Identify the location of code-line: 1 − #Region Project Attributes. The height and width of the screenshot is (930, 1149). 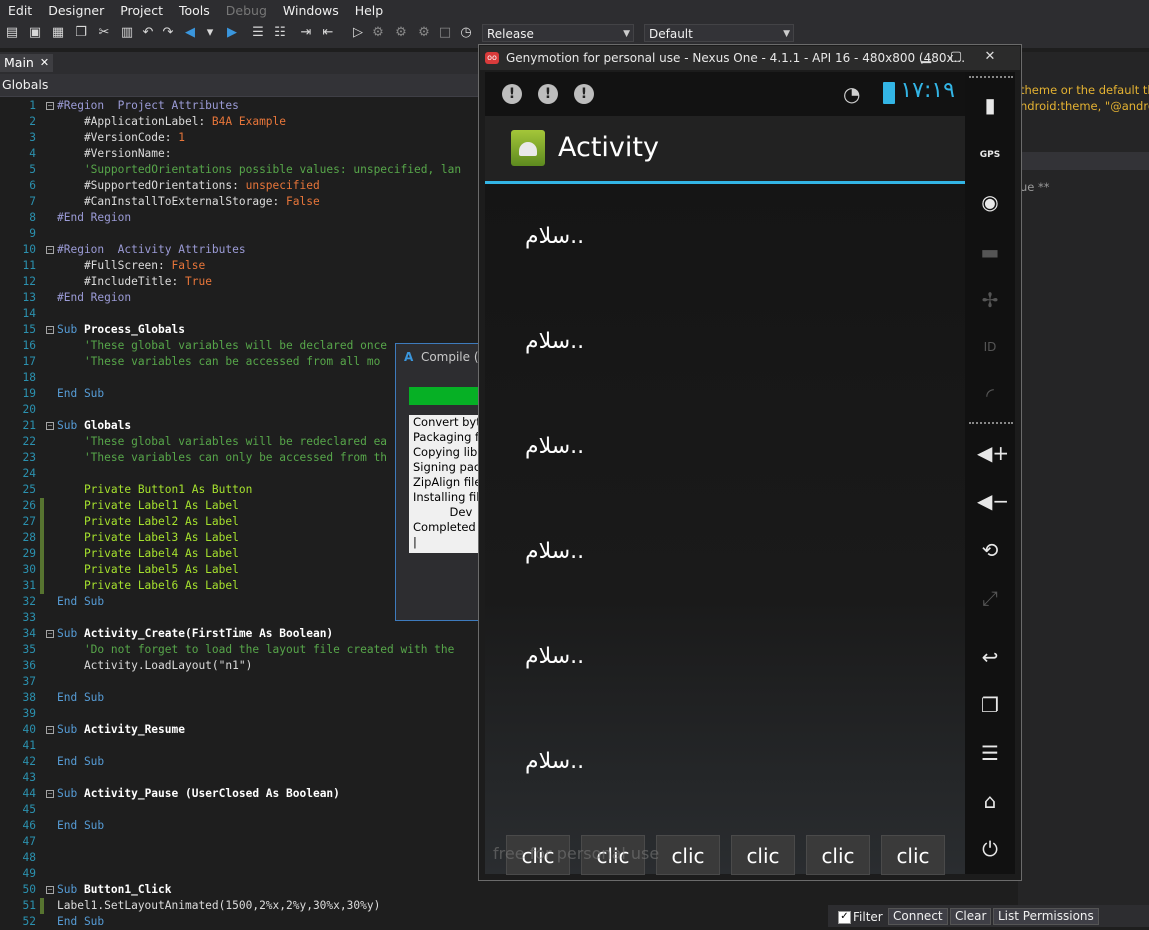
(240, 106).